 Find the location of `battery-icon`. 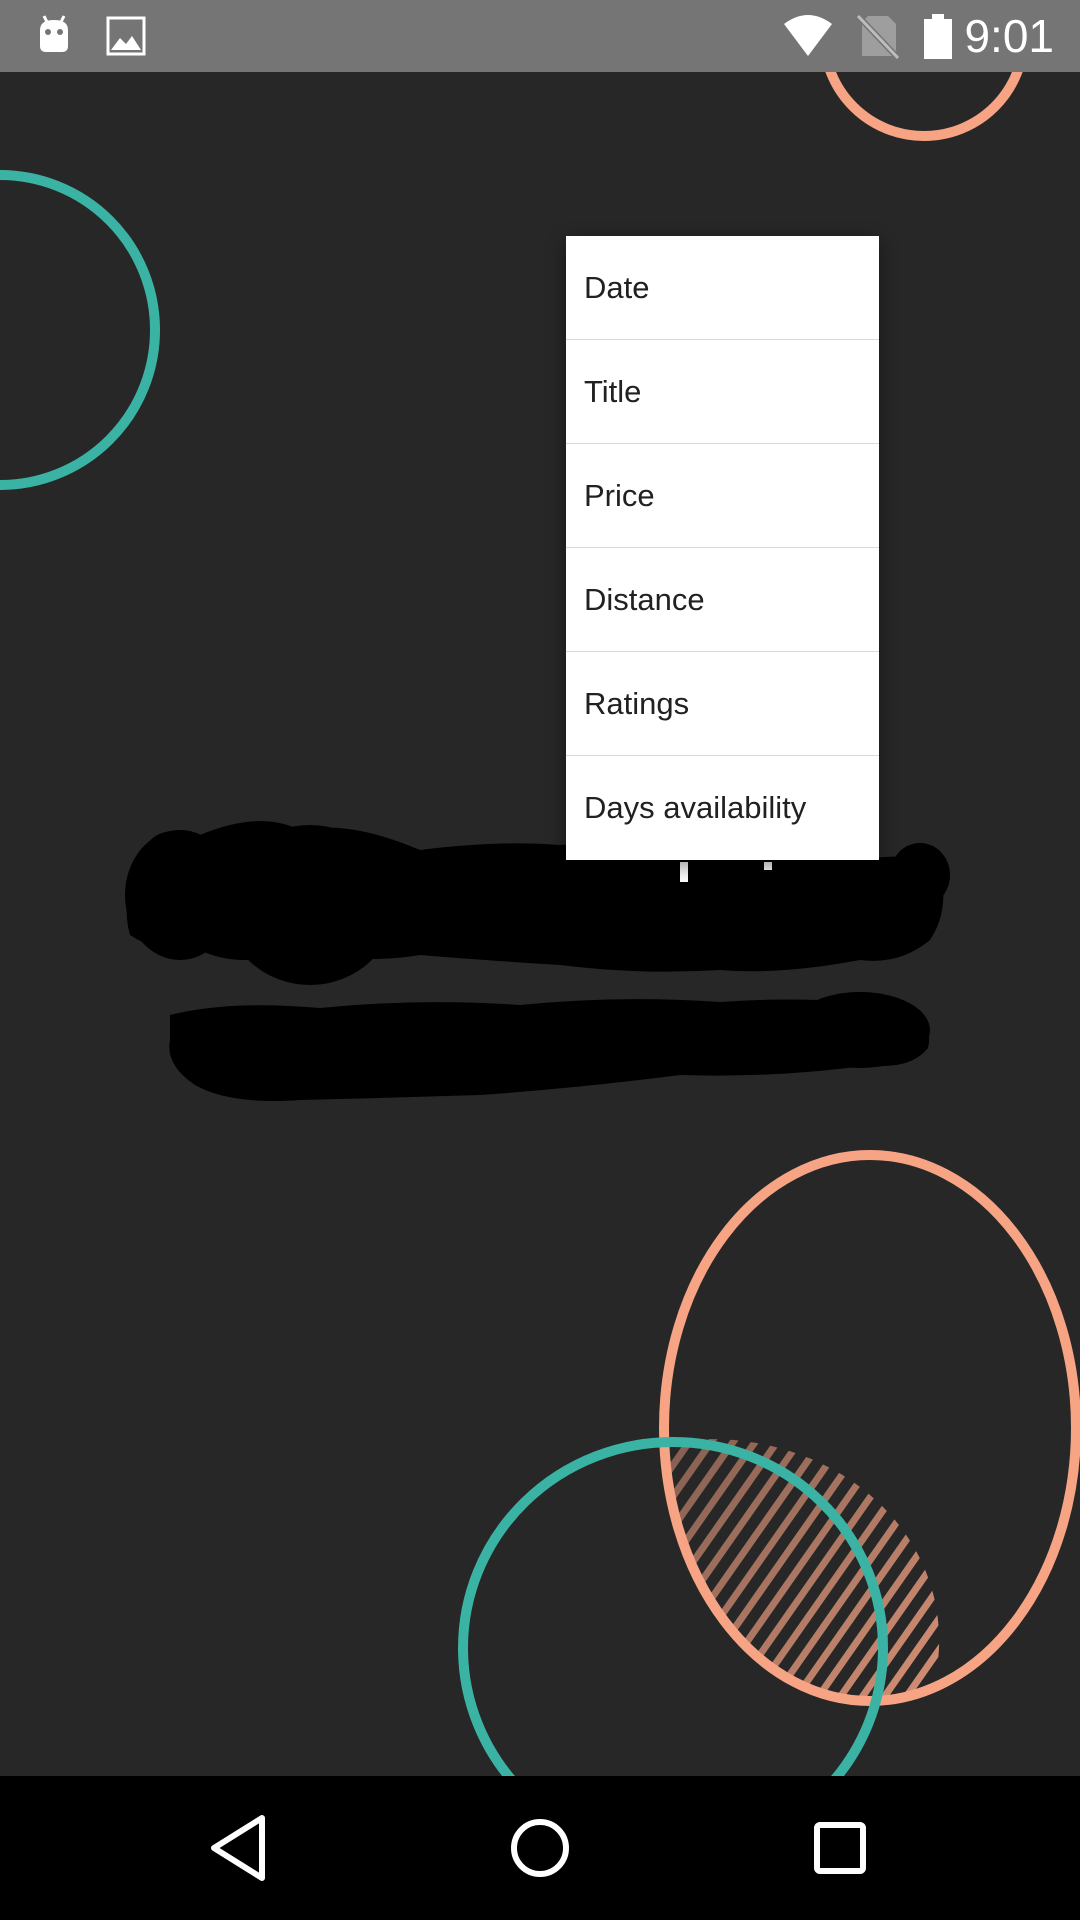

battery-icon is located at coordinates (938, 36).